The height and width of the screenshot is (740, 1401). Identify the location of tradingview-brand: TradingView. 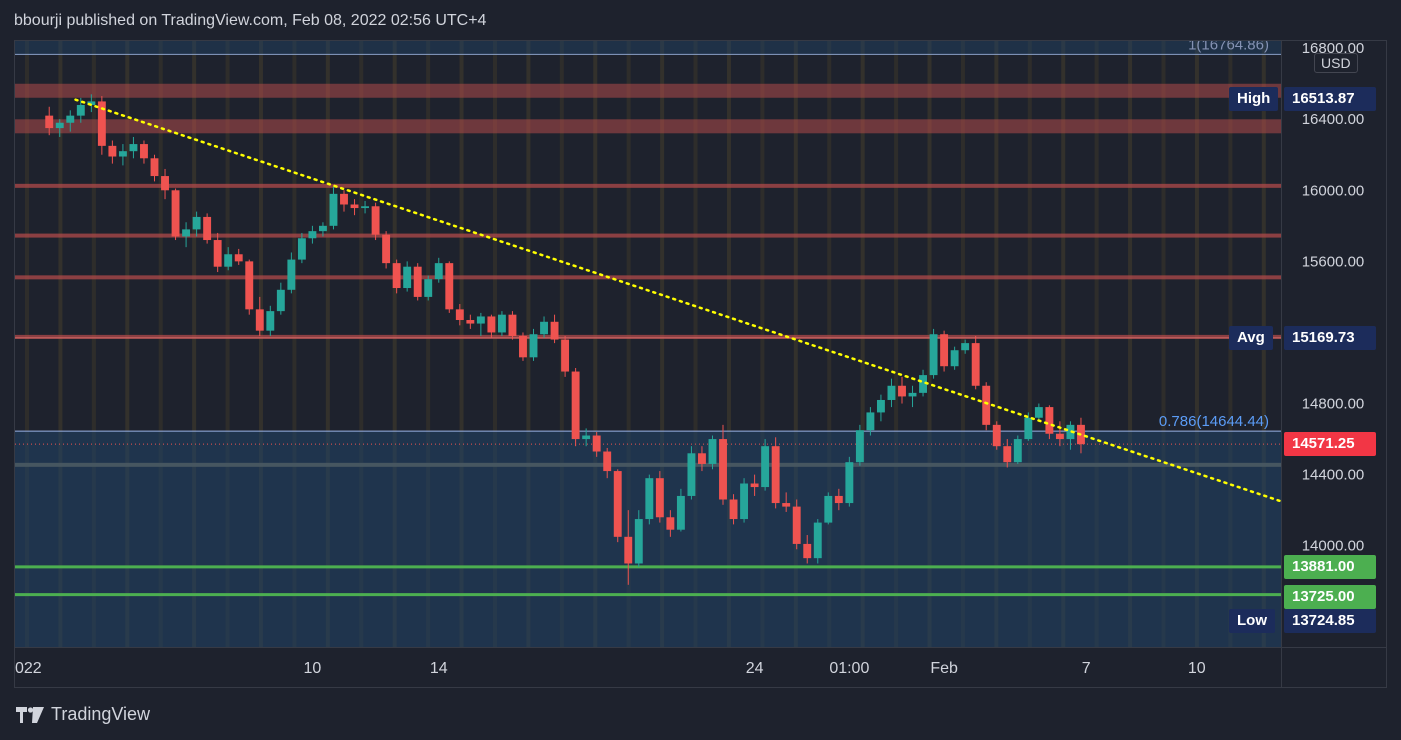
(83, 714).